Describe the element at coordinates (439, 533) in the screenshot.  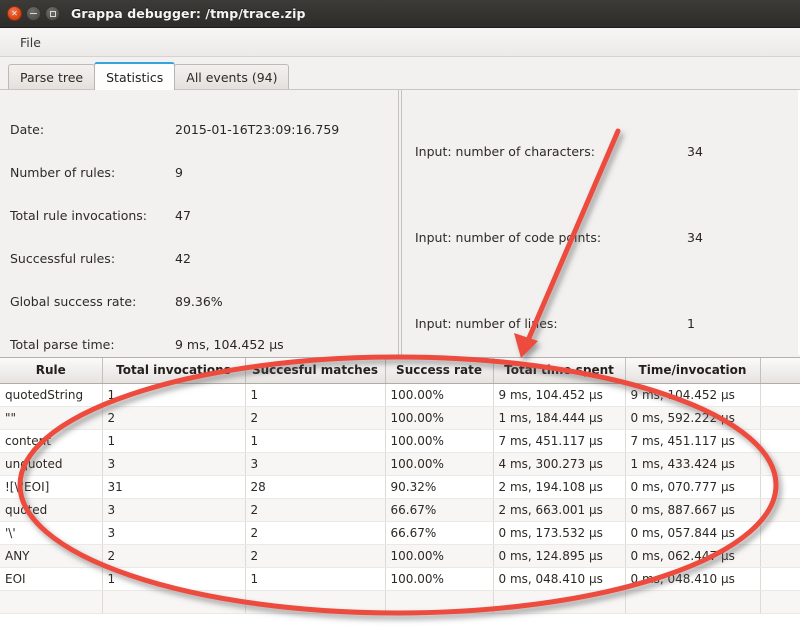
I see `cell-success-rate: 66.67%` at that location.